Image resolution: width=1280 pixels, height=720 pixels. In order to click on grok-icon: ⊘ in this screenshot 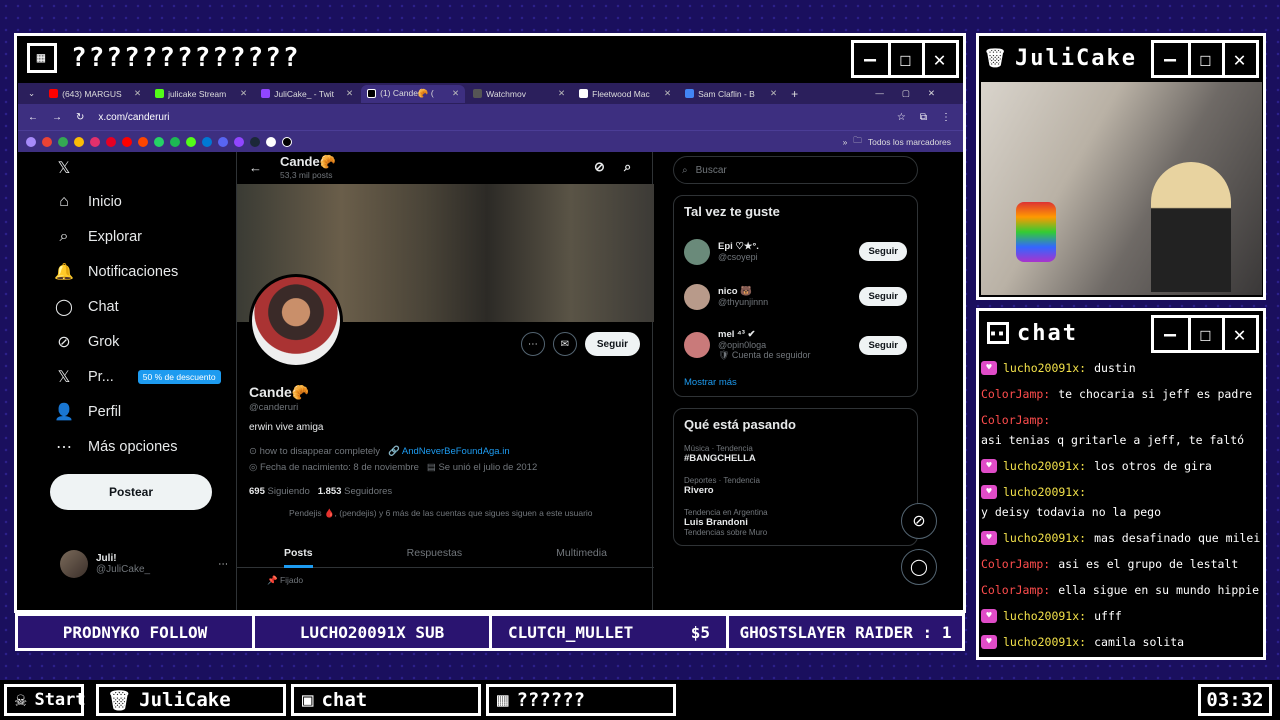, I will do `click(599, 167)`.